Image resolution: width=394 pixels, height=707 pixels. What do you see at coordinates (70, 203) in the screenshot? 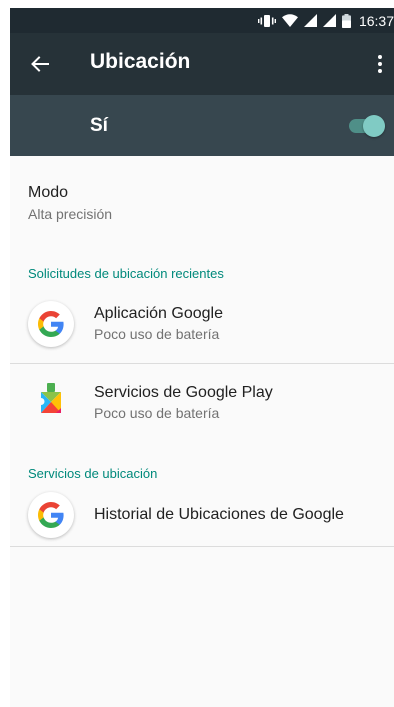
I see `mode-preference: Modo Alta precisión` at bounding box center [70, 203].